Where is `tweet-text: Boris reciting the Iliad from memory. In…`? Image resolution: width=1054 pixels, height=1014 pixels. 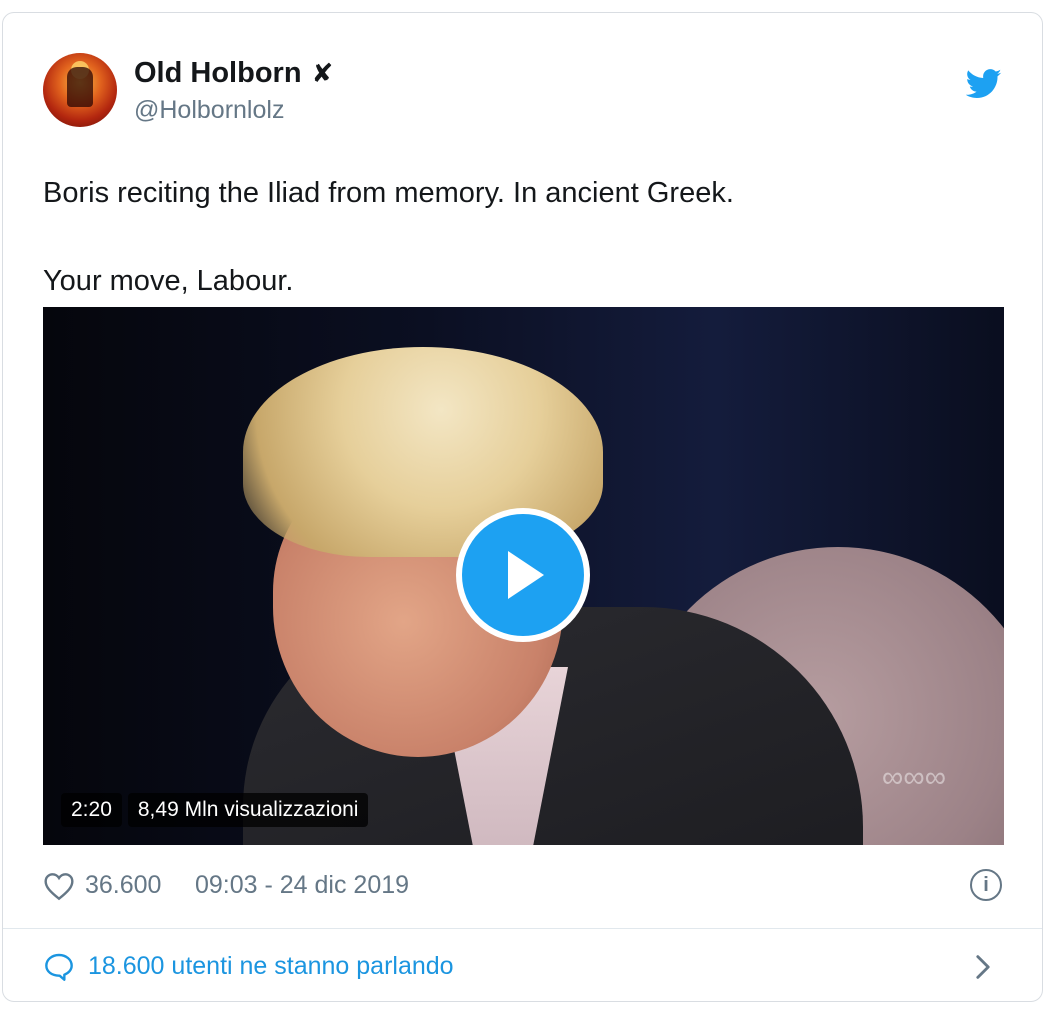
tweet-text: Boris reciting the Iliad from memory. In… is located at coordinates (388, 237).